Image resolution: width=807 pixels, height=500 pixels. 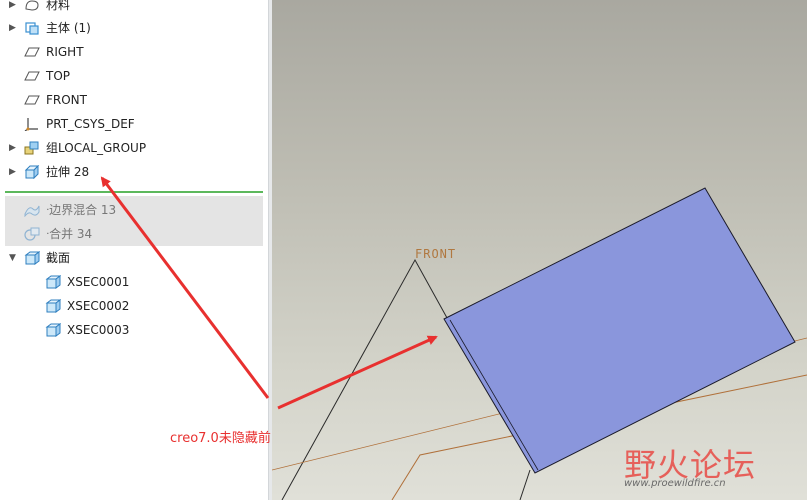 What do you see at coordinates (31, 148) in the screenshot?
I see `group-icon` at bounding box center [31, 148].